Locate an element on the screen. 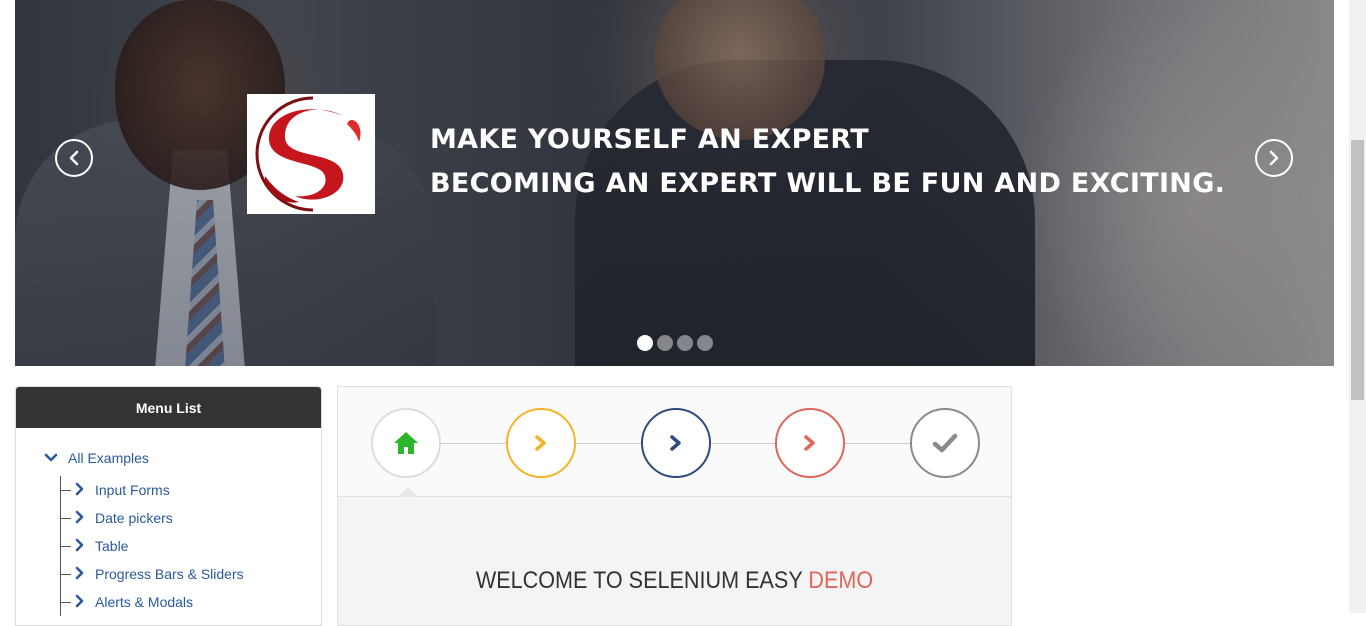 The height and width of the screenshot is (626, 1366). welcome-text: WELCOME TO SELENIUM EASY is located at coordinates (642, 580).